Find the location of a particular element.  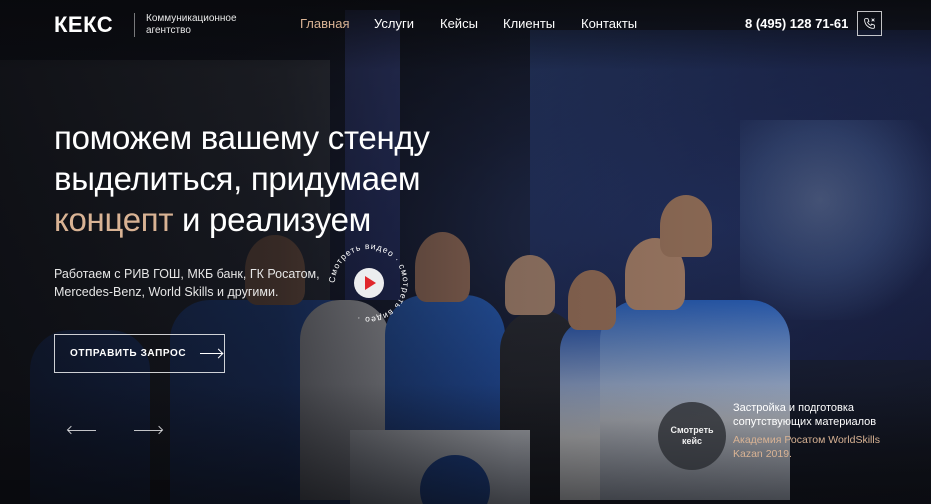

headline-line-2: выделиться, придумаем is located at coordinates (237, 178).